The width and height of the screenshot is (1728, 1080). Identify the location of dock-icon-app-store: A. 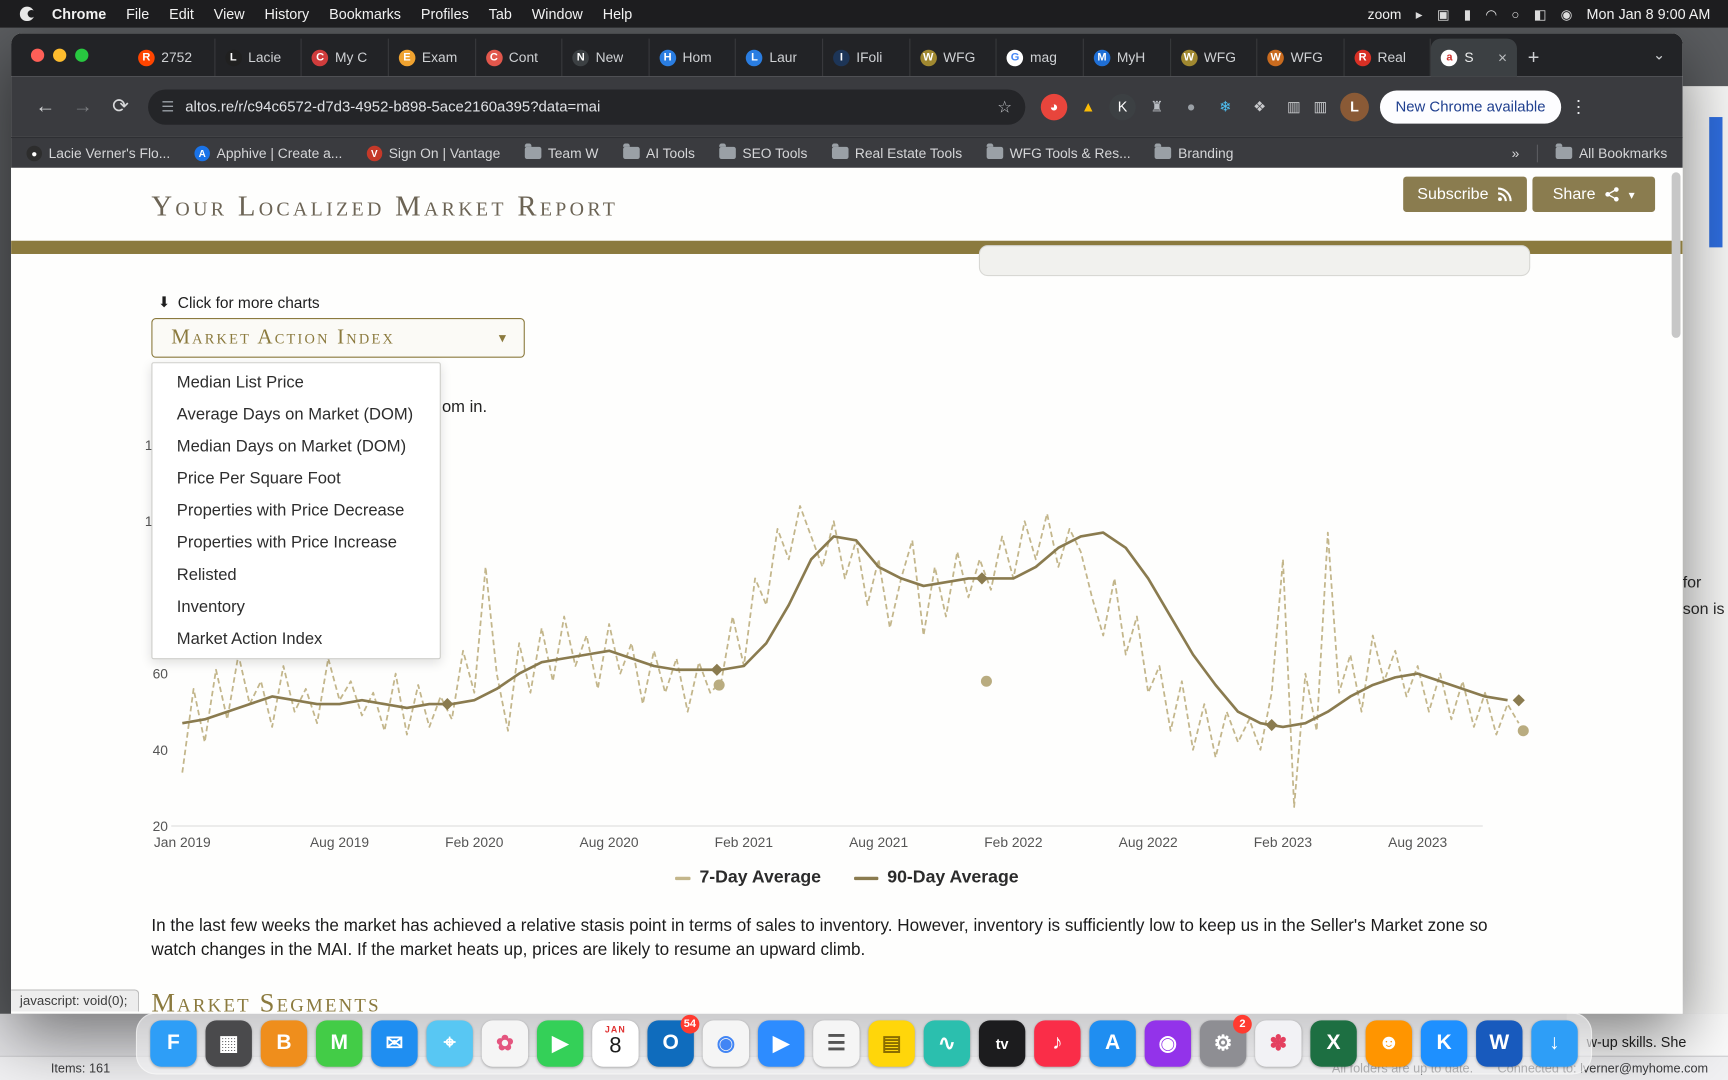
(1112, 1043).